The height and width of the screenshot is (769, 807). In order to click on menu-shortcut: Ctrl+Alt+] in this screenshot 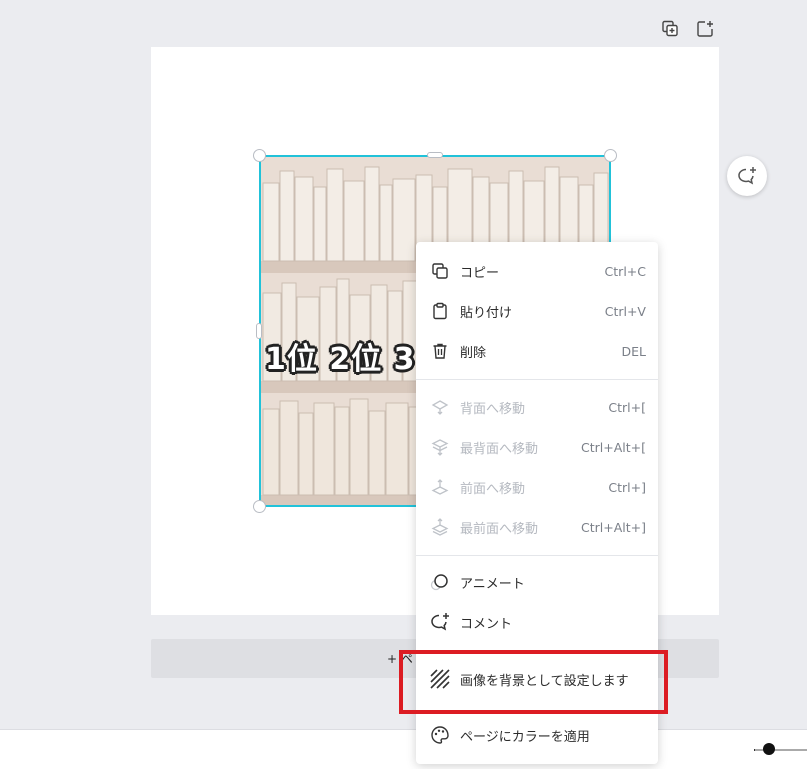, I will do `click(613, 527)`.